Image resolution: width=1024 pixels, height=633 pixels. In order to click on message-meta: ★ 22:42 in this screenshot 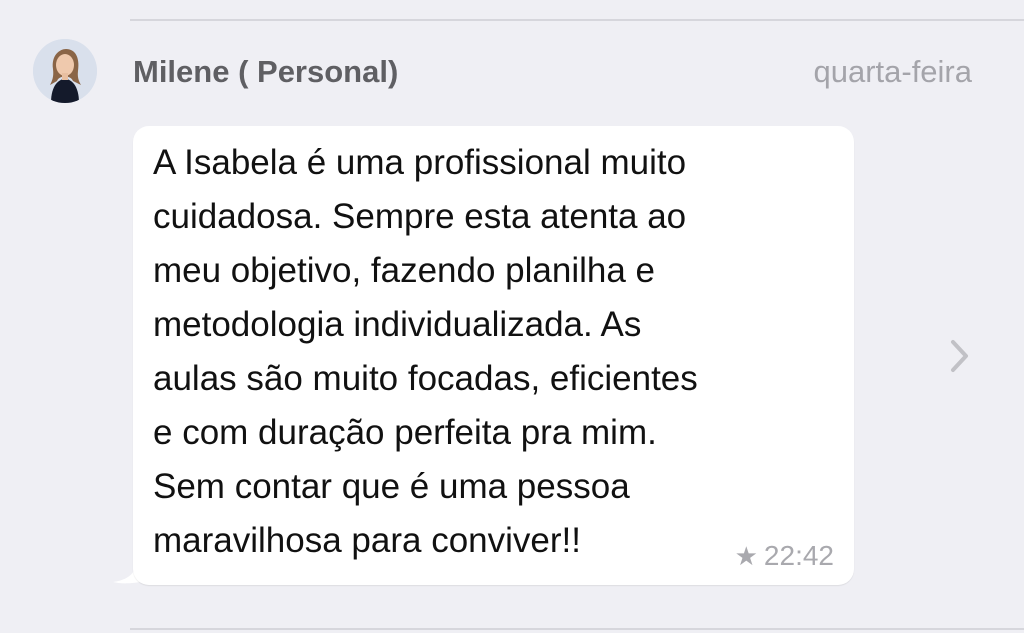, I will do `click(784, 556)`.